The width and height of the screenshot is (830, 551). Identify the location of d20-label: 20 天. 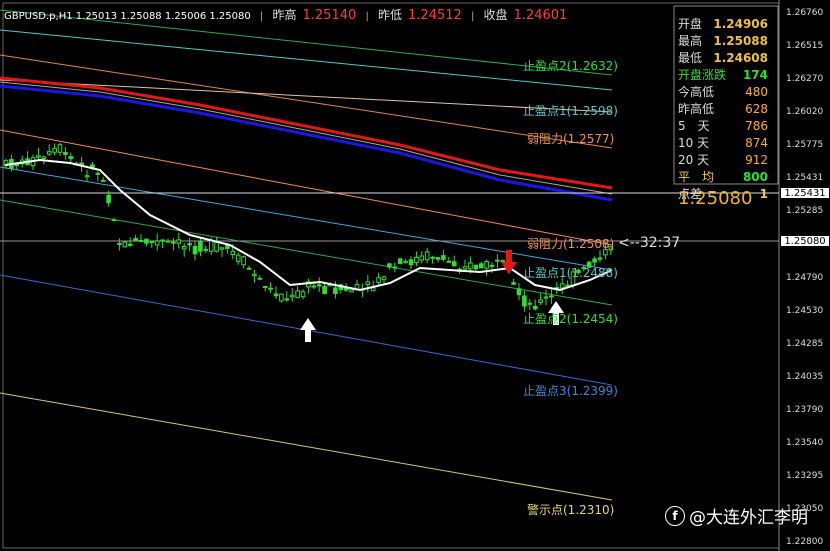
(694, 160).